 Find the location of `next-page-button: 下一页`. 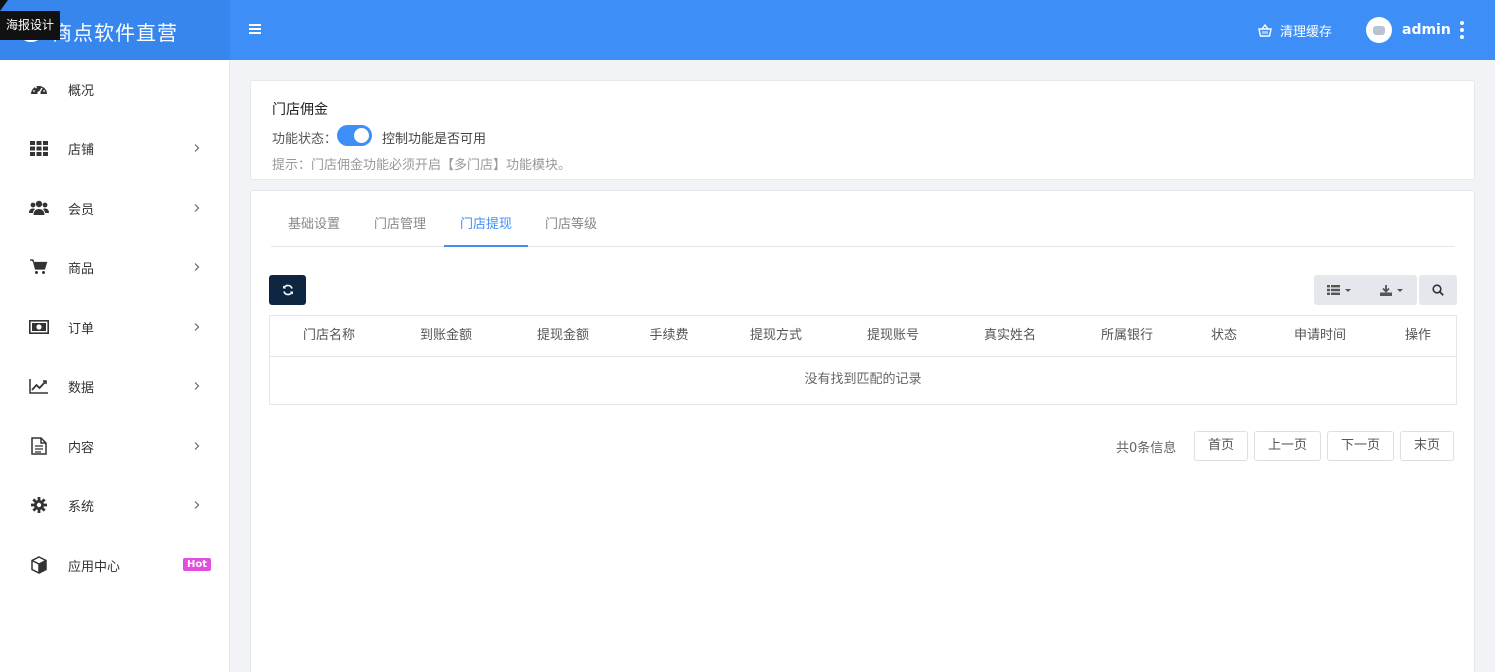

next-page-button: 下一页 is located at coordinates (1360, 446).